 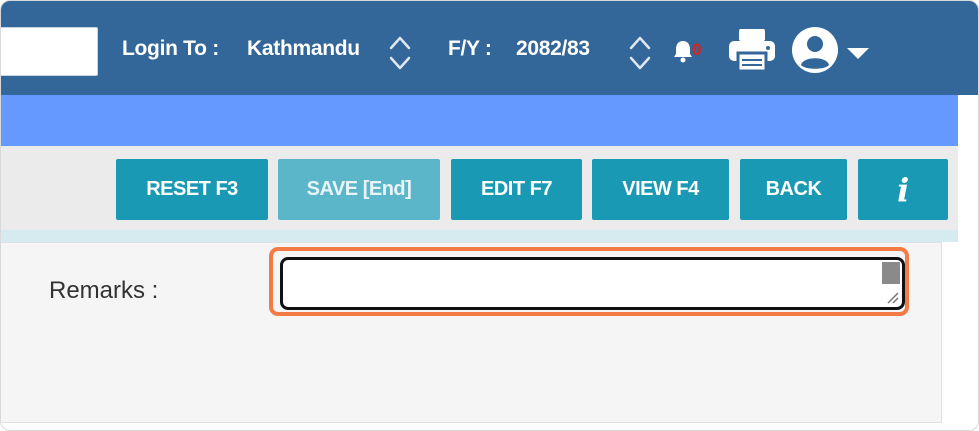 I want to click on info-button: i, so click(x=903, y=189).